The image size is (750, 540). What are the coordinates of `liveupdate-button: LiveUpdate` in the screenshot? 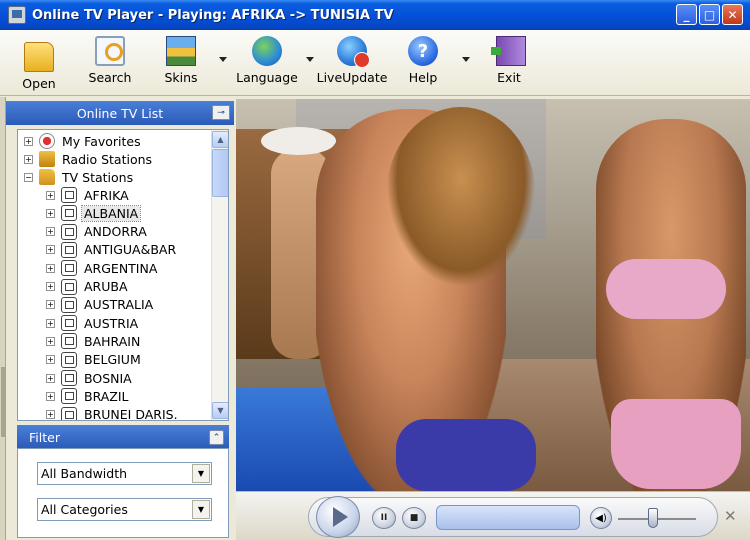 It's located at (352, 60).